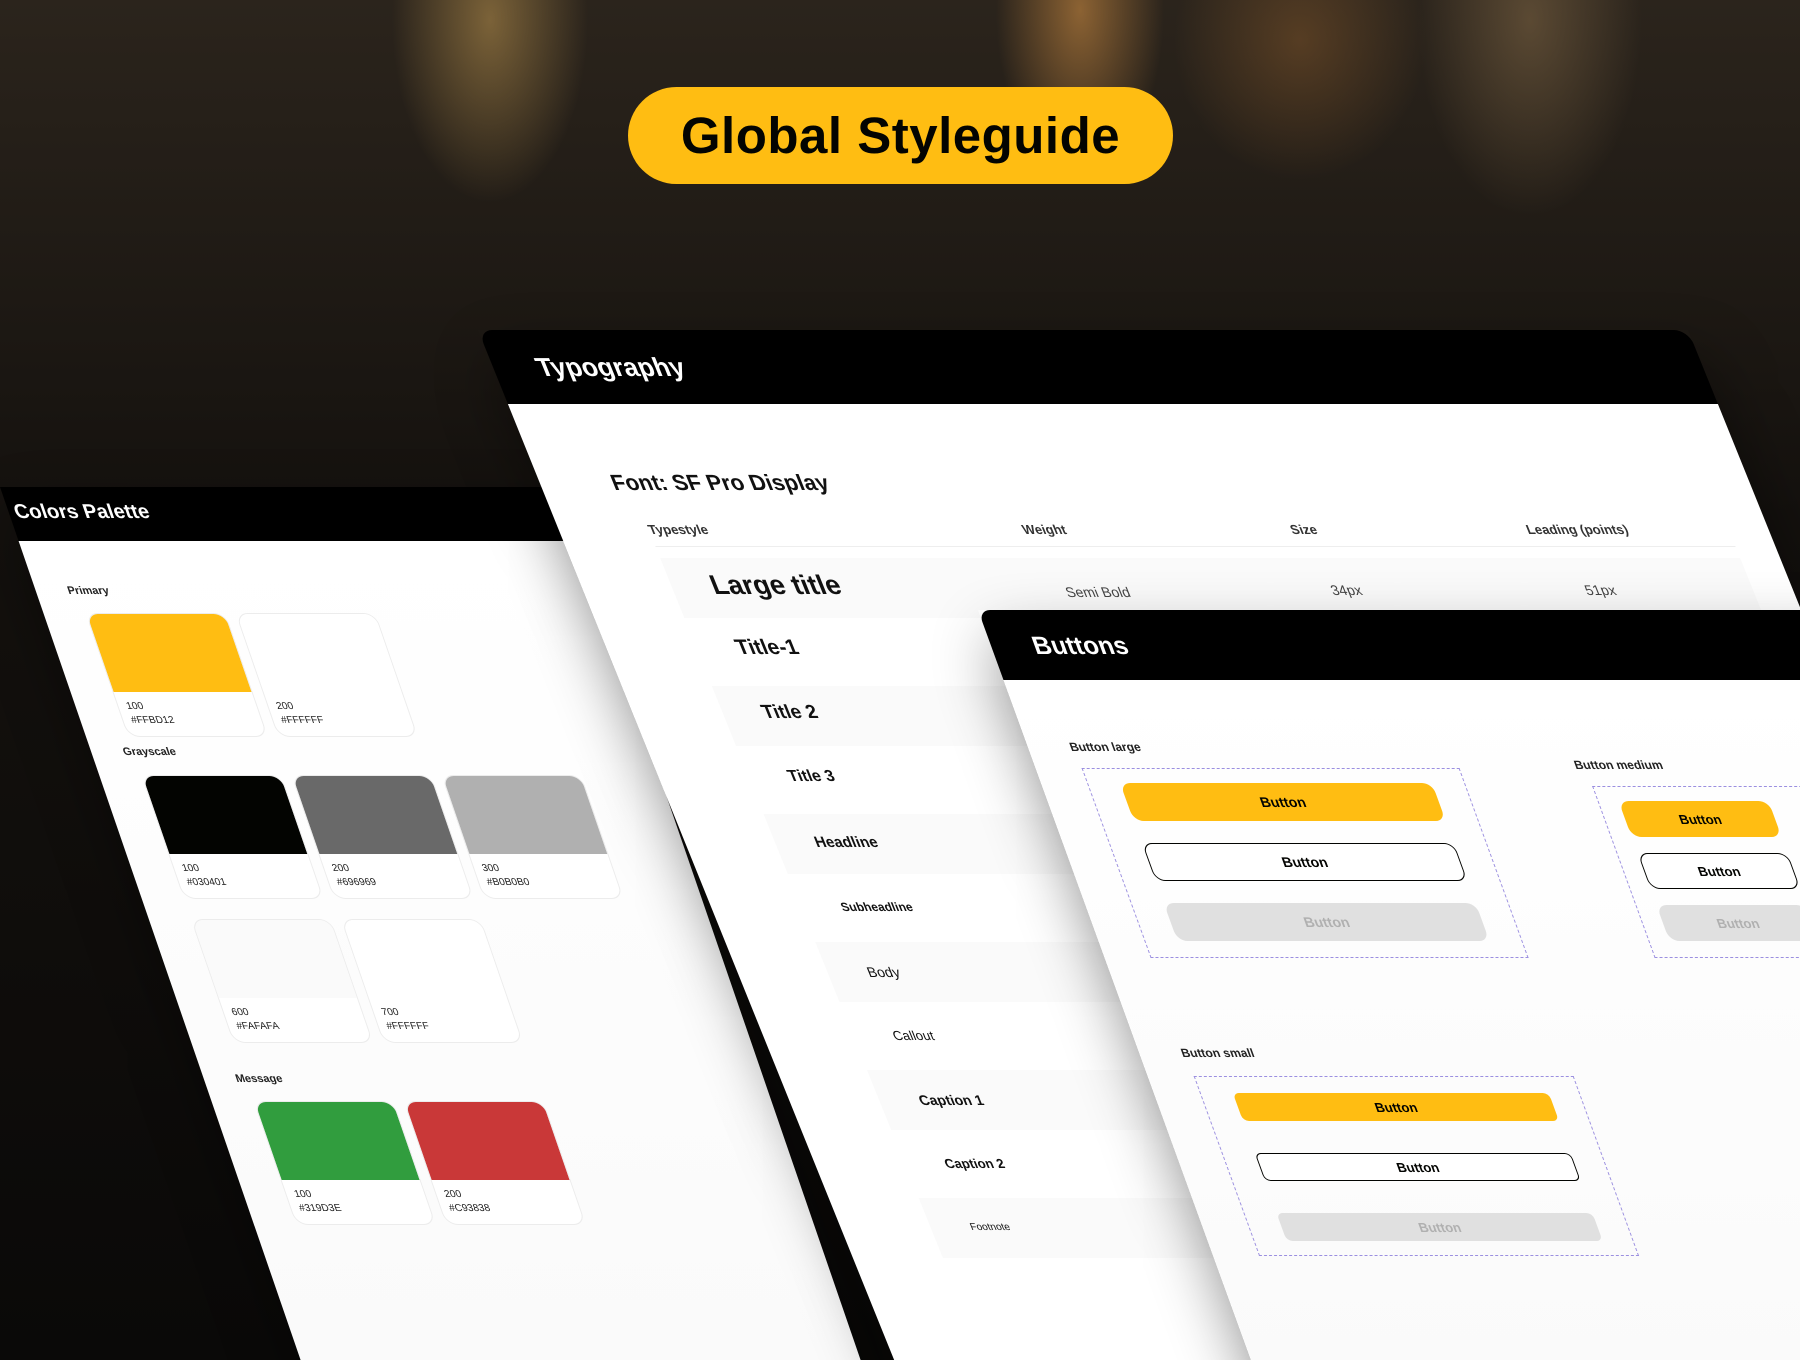  Describe the element at coordinates (444, 1016) in the screenshot. I see `swatch-caption: 700 #FFFFFF` at that location.